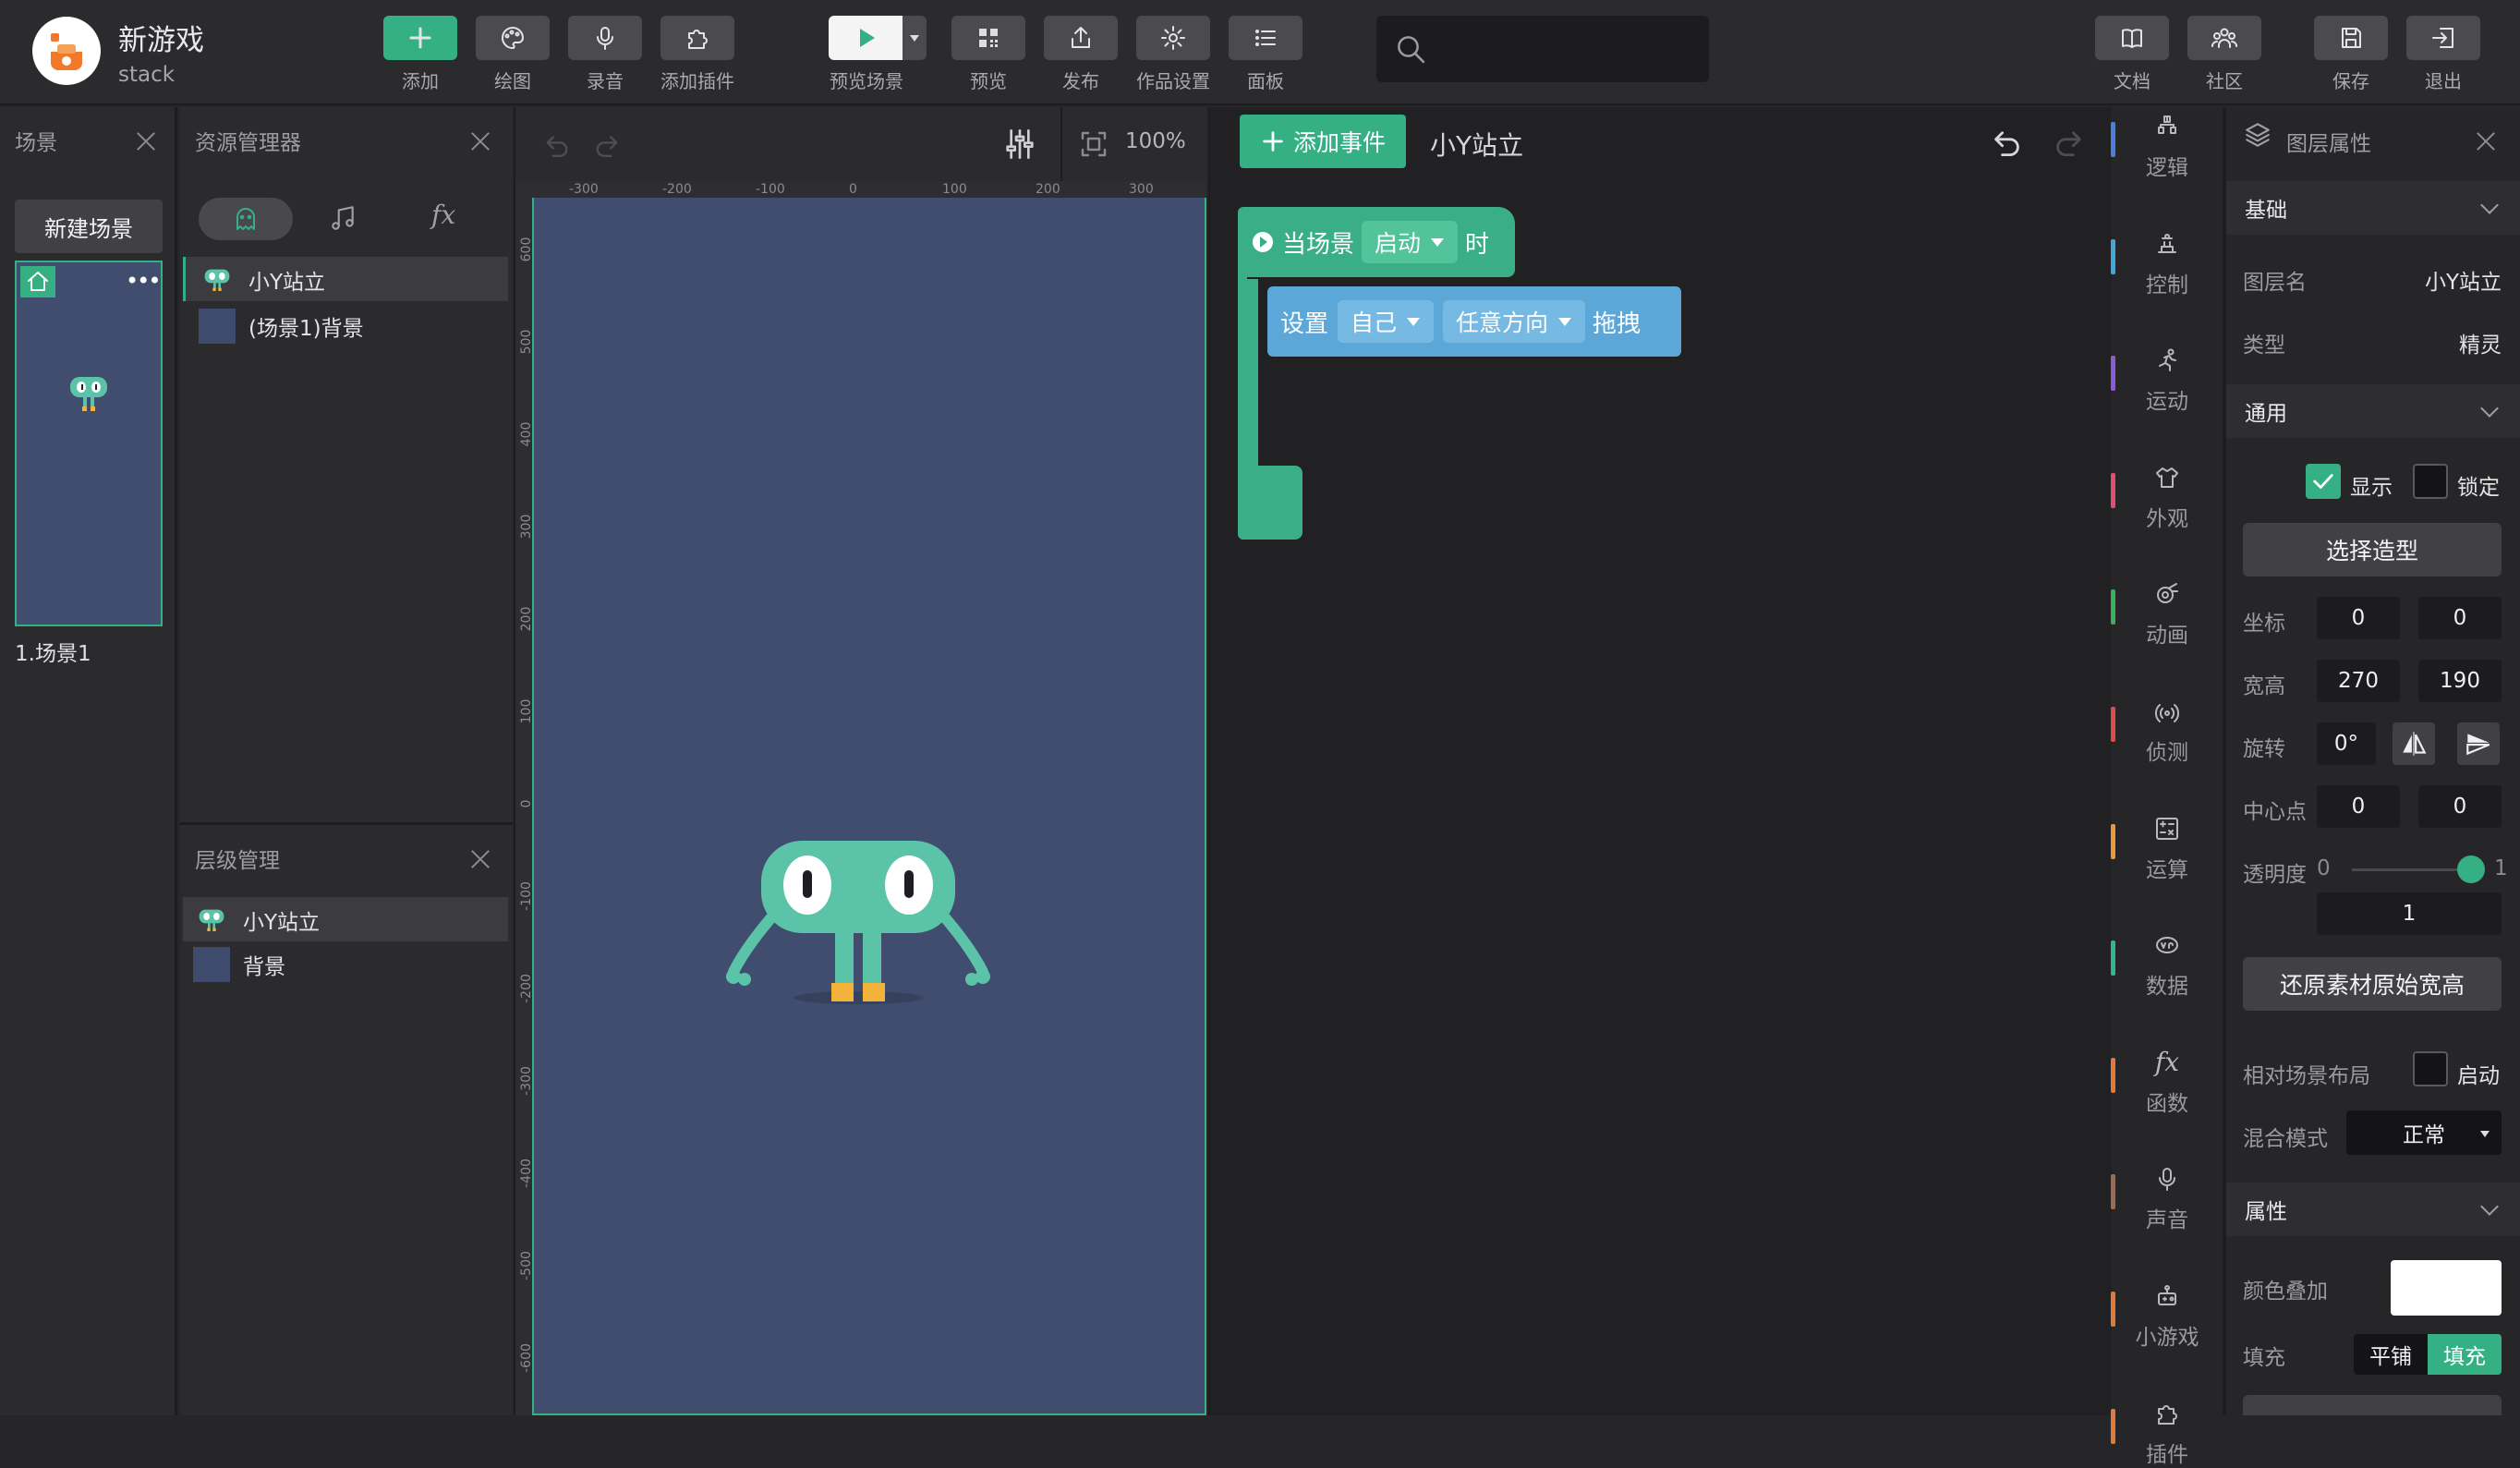 The width and height of the screenshot is (2520, 1468). Describe the element at coordinates (2460, 618) in the screenshot. I see `y-input: 0` at that location.